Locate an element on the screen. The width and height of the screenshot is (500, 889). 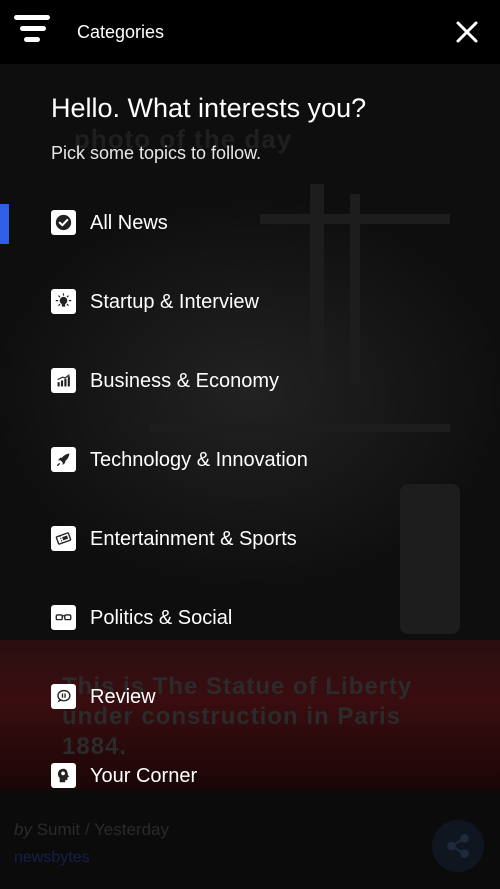
topic-label: All News is located at coordinates (129, 223).